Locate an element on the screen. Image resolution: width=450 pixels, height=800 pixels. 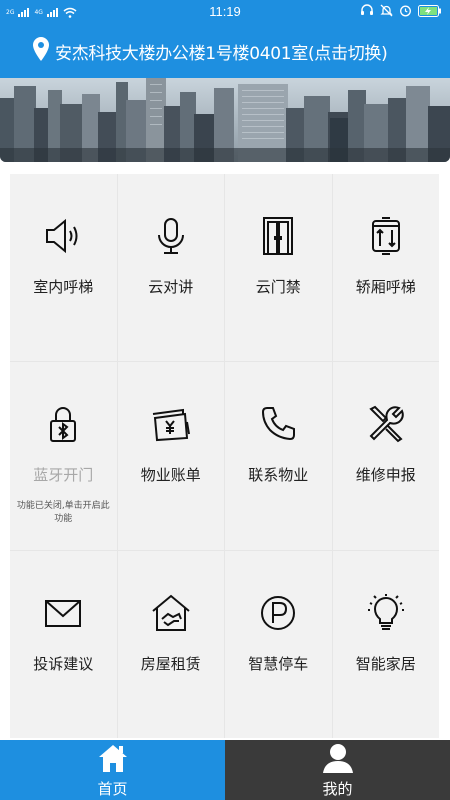
bottom-nav: 首页 我的 is located at coordinates (225, 770).